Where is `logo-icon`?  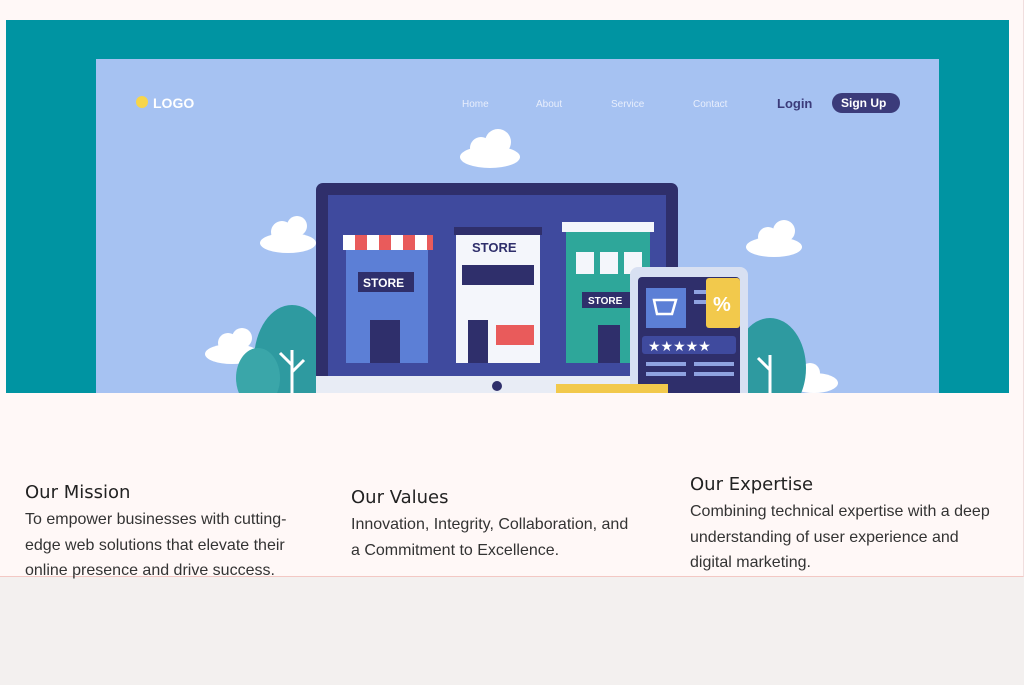 logo-icon is located at coordinates (142, 102).